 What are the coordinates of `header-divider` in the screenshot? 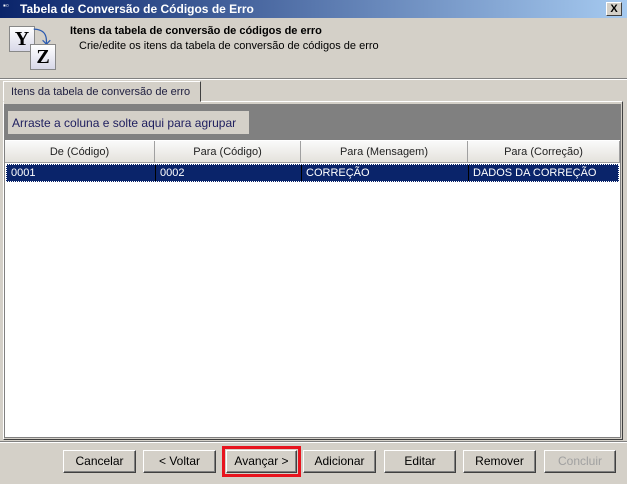 It's located at (313, 79).